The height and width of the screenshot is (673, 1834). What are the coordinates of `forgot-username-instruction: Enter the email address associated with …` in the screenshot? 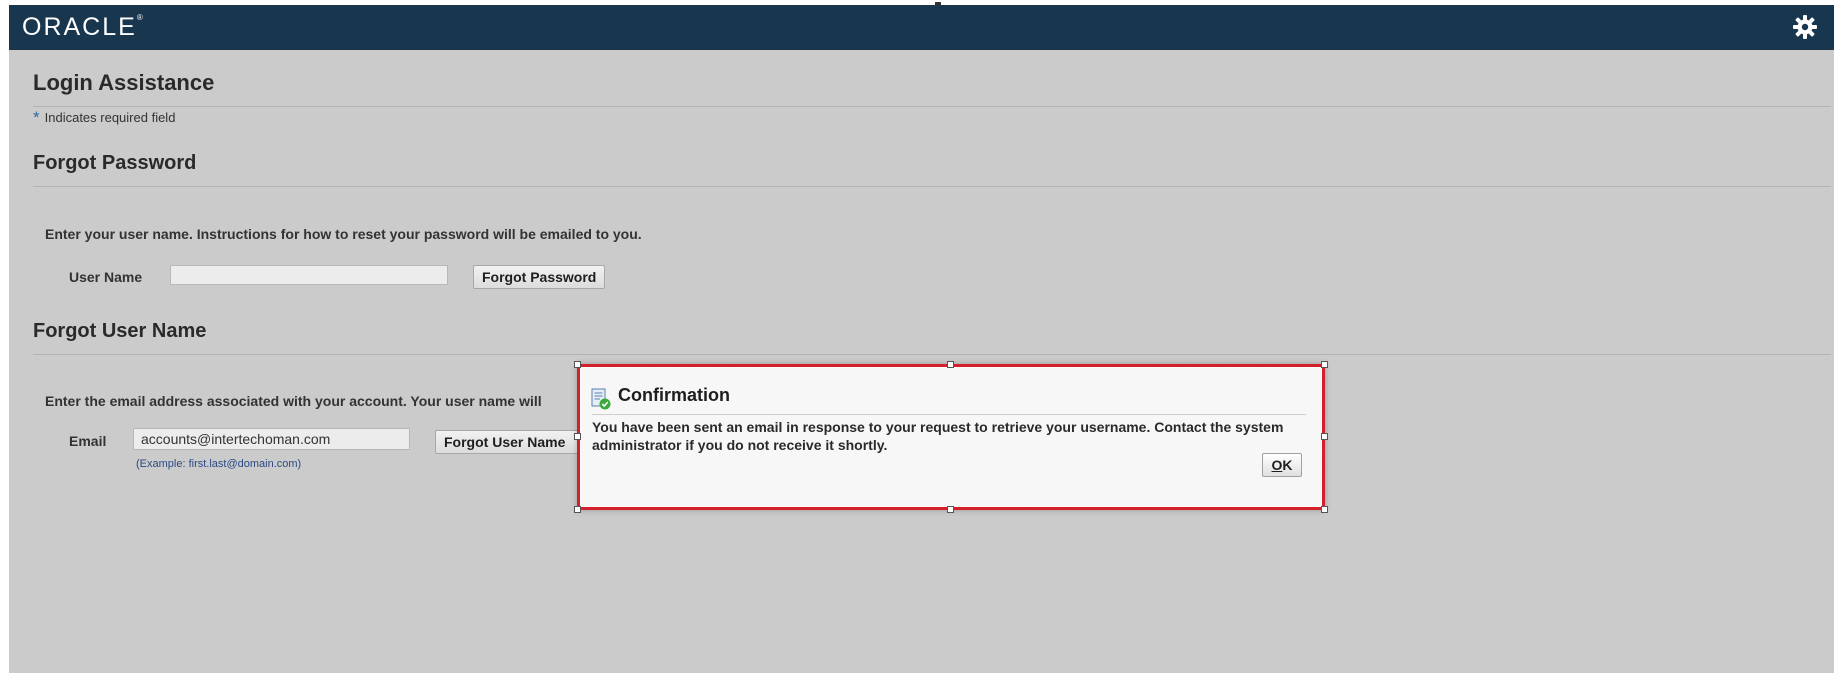 It's located at (293, 401).